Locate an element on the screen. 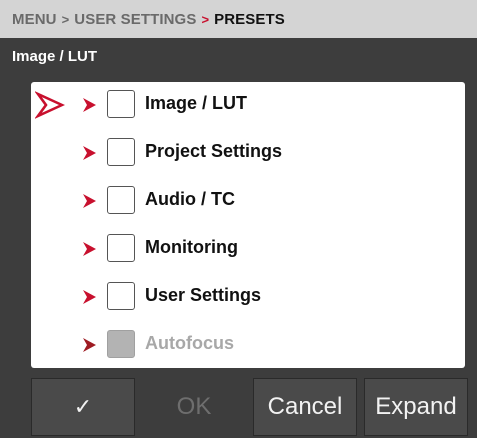 This screenshot has width=477, height=438. breadcrumb: MENU > USER SETTINGS > PRESETS is located at coordinates (238, 19).